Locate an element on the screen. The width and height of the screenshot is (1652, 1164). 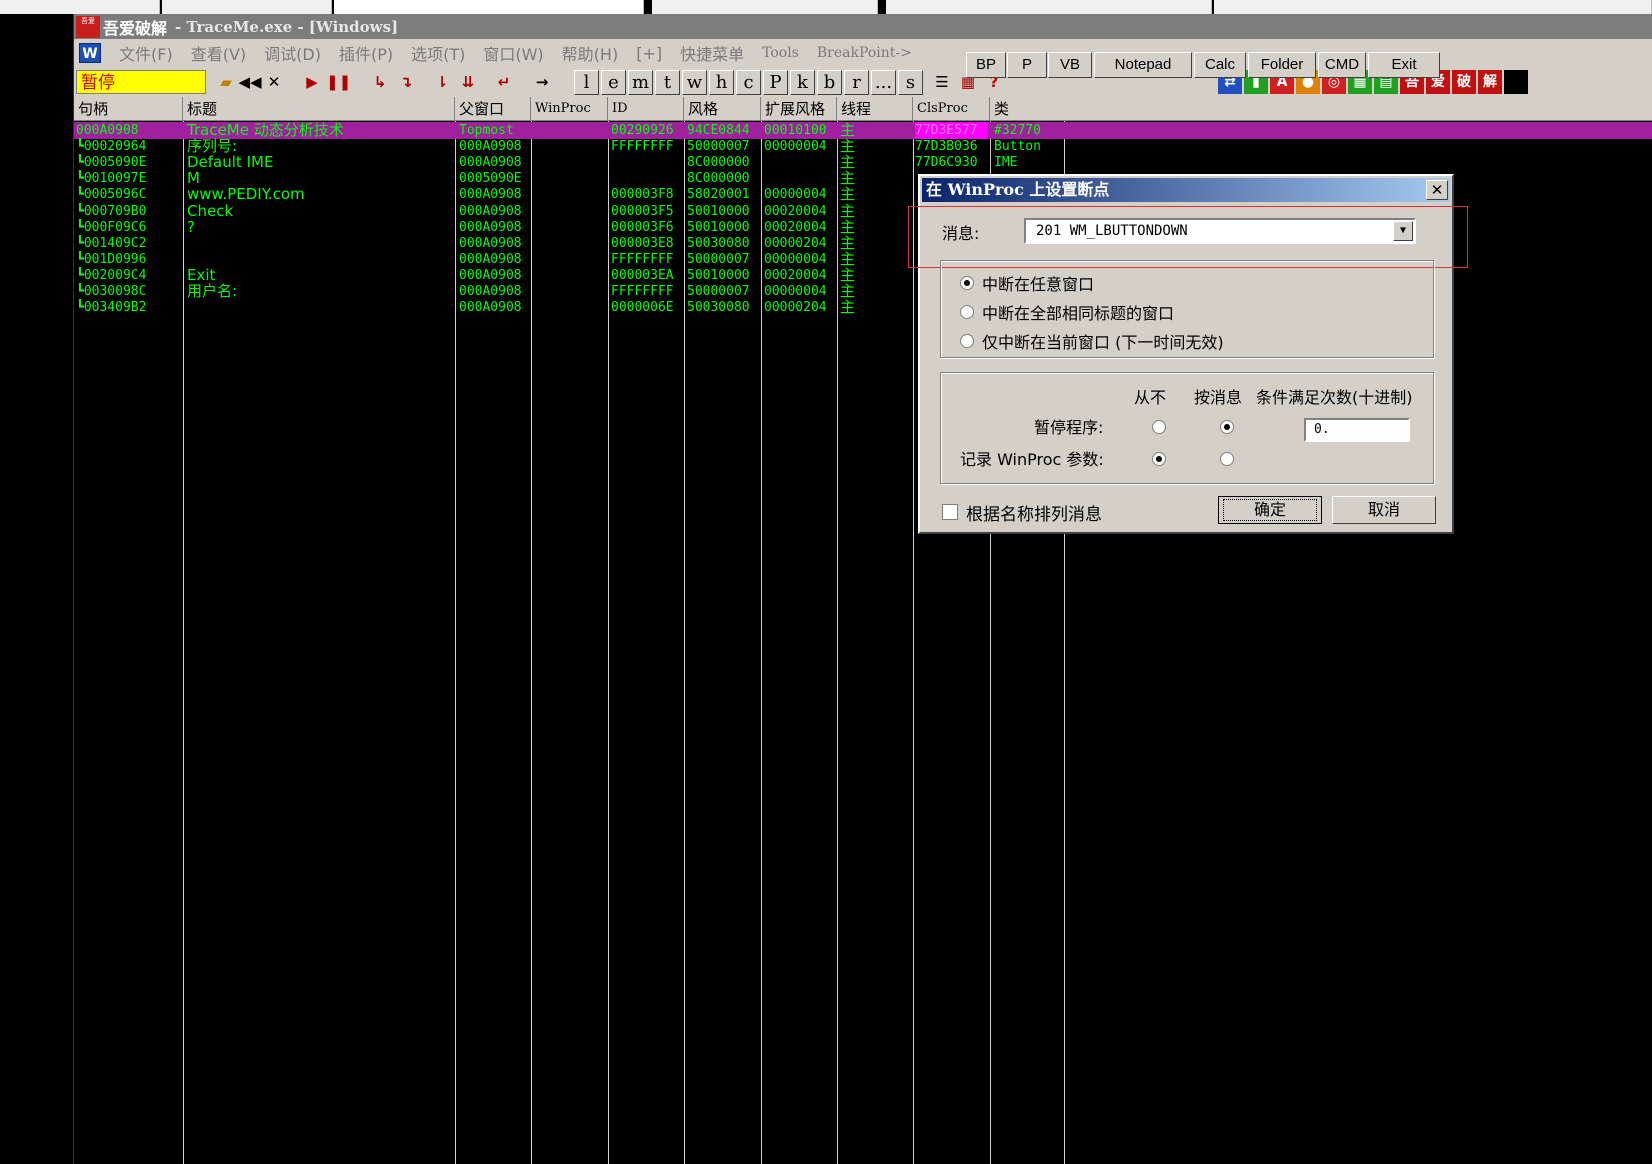
message-select: 201 WM_LBUTTONDOWN ▼ is located at coordinates (1220, 231).